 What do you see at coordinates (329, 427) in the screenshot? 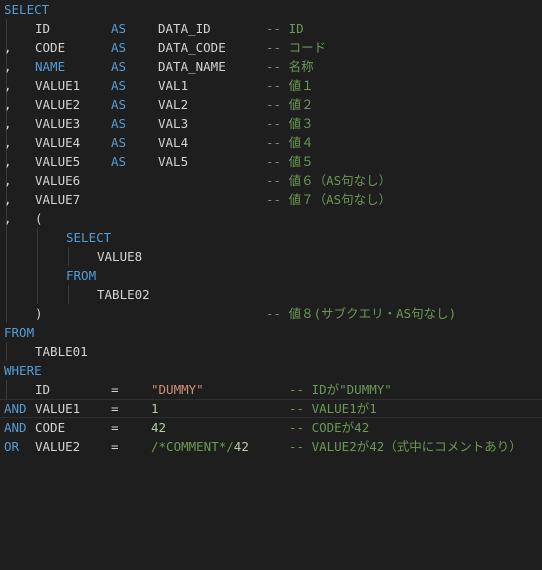
I see `comment-token: -- CODEが42` at bounding box center [329, 427].